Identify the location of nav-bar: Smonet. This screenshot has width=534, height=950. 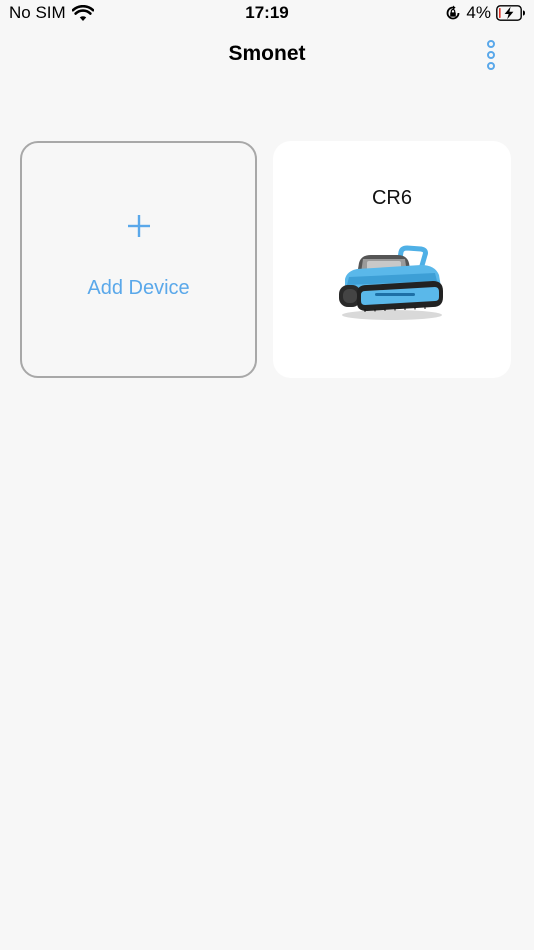
(267, 54).